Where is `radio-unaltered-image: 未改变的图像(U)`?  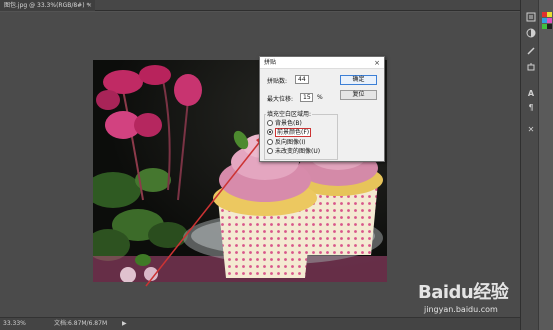
radio-unaltered-image: 未改变的图像(U) is located at coordinates (293, 150).